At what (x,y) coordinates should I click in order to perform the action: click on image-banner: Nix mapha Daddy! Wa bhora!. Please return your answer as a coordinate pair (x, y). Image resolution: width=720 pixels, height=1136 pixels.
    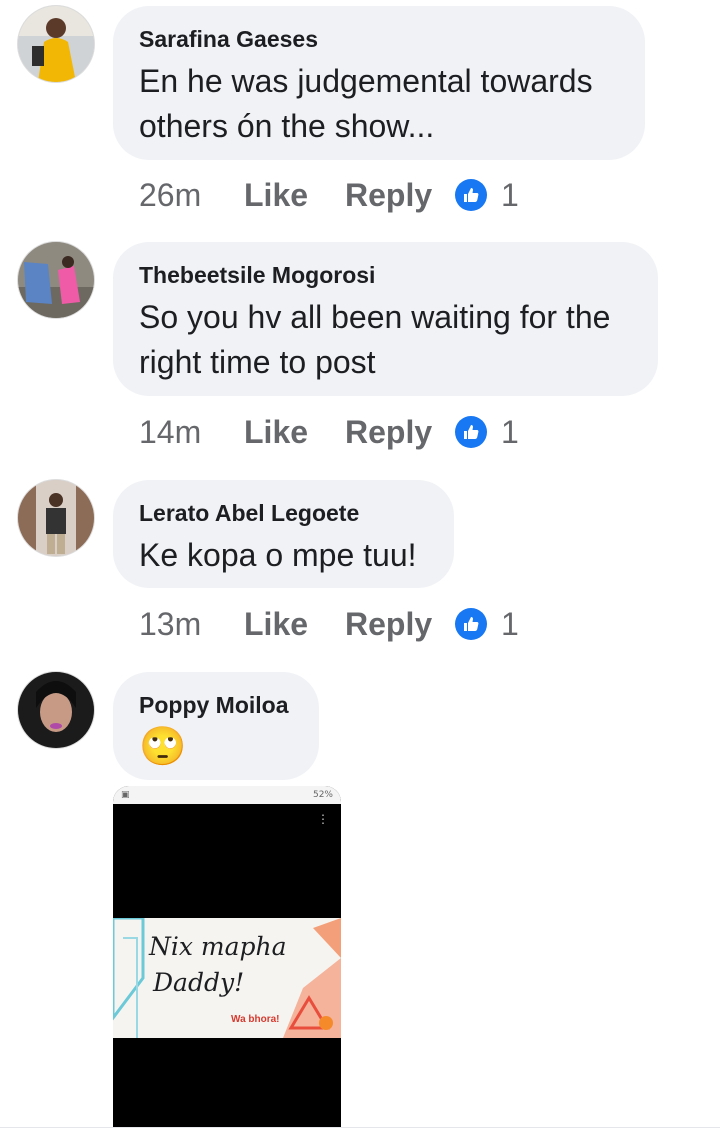
    Looking at the image, I should click on (227, 978).